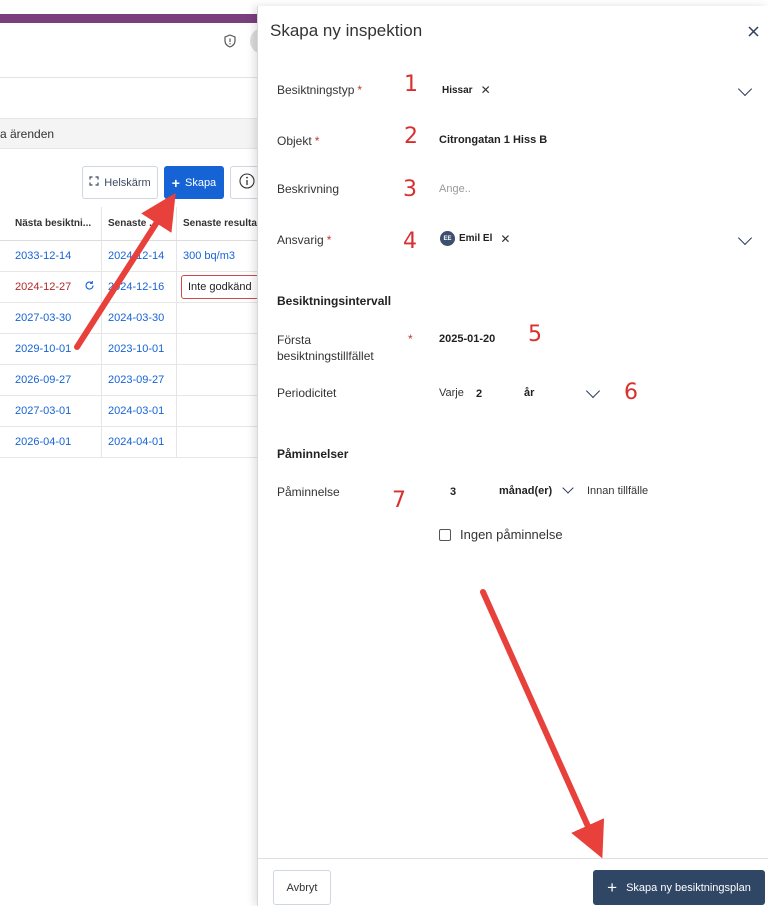 This screenshot has width=768, height=906. Describe the element at coordinates (410, 189) in the screenshot. I see `annotation-number: 3` at that location.